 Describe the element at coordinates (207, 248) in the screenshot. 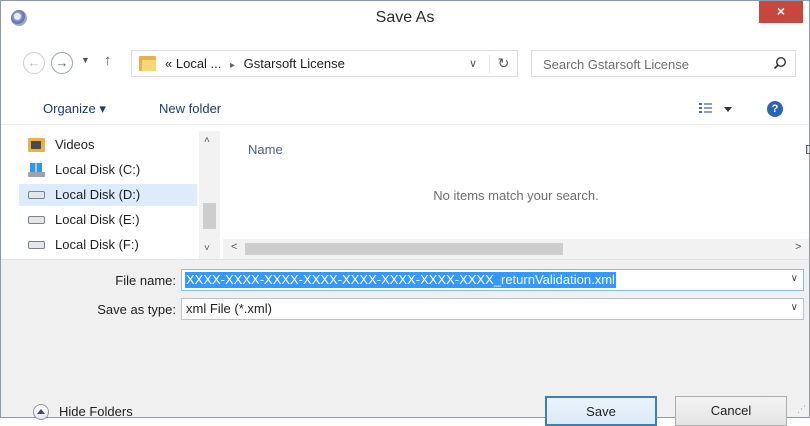

I see `scroll-down-icon: ˅` at that location.